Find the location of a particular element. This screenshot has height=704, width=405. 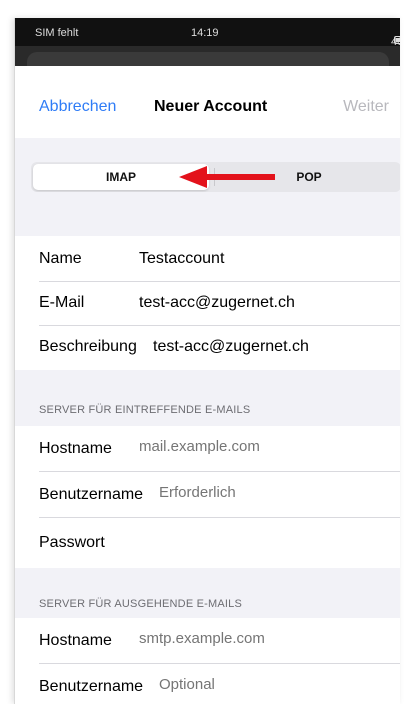

outgoing-hostname-label: Hostname is located at coordinates (75, 640).